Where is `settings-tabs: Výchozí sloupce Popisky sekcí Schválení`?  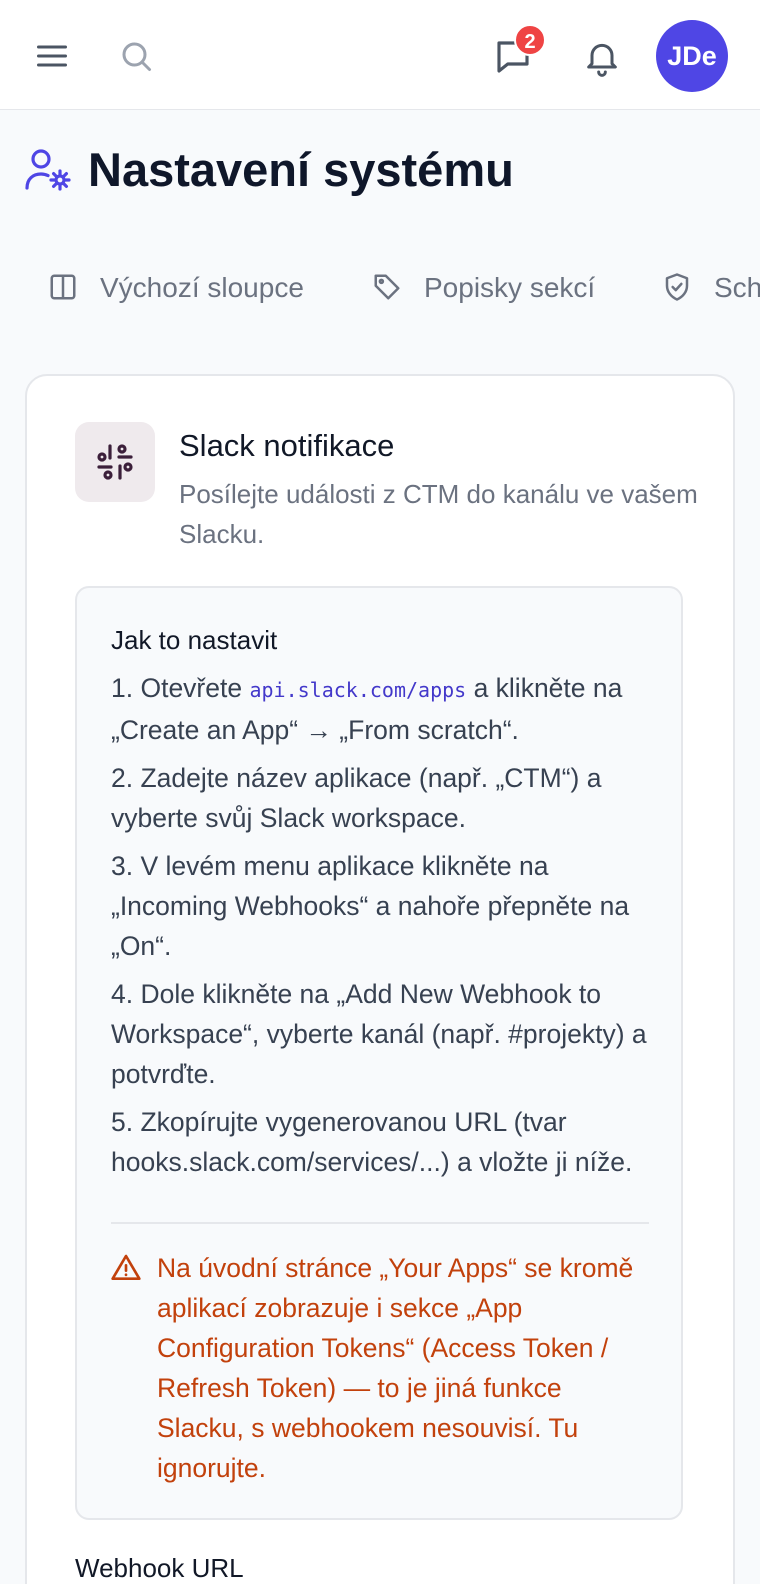 settings-tabs: Výchozí sloupce Popisky sekcí Schválení is located at coordinates (380, 288).